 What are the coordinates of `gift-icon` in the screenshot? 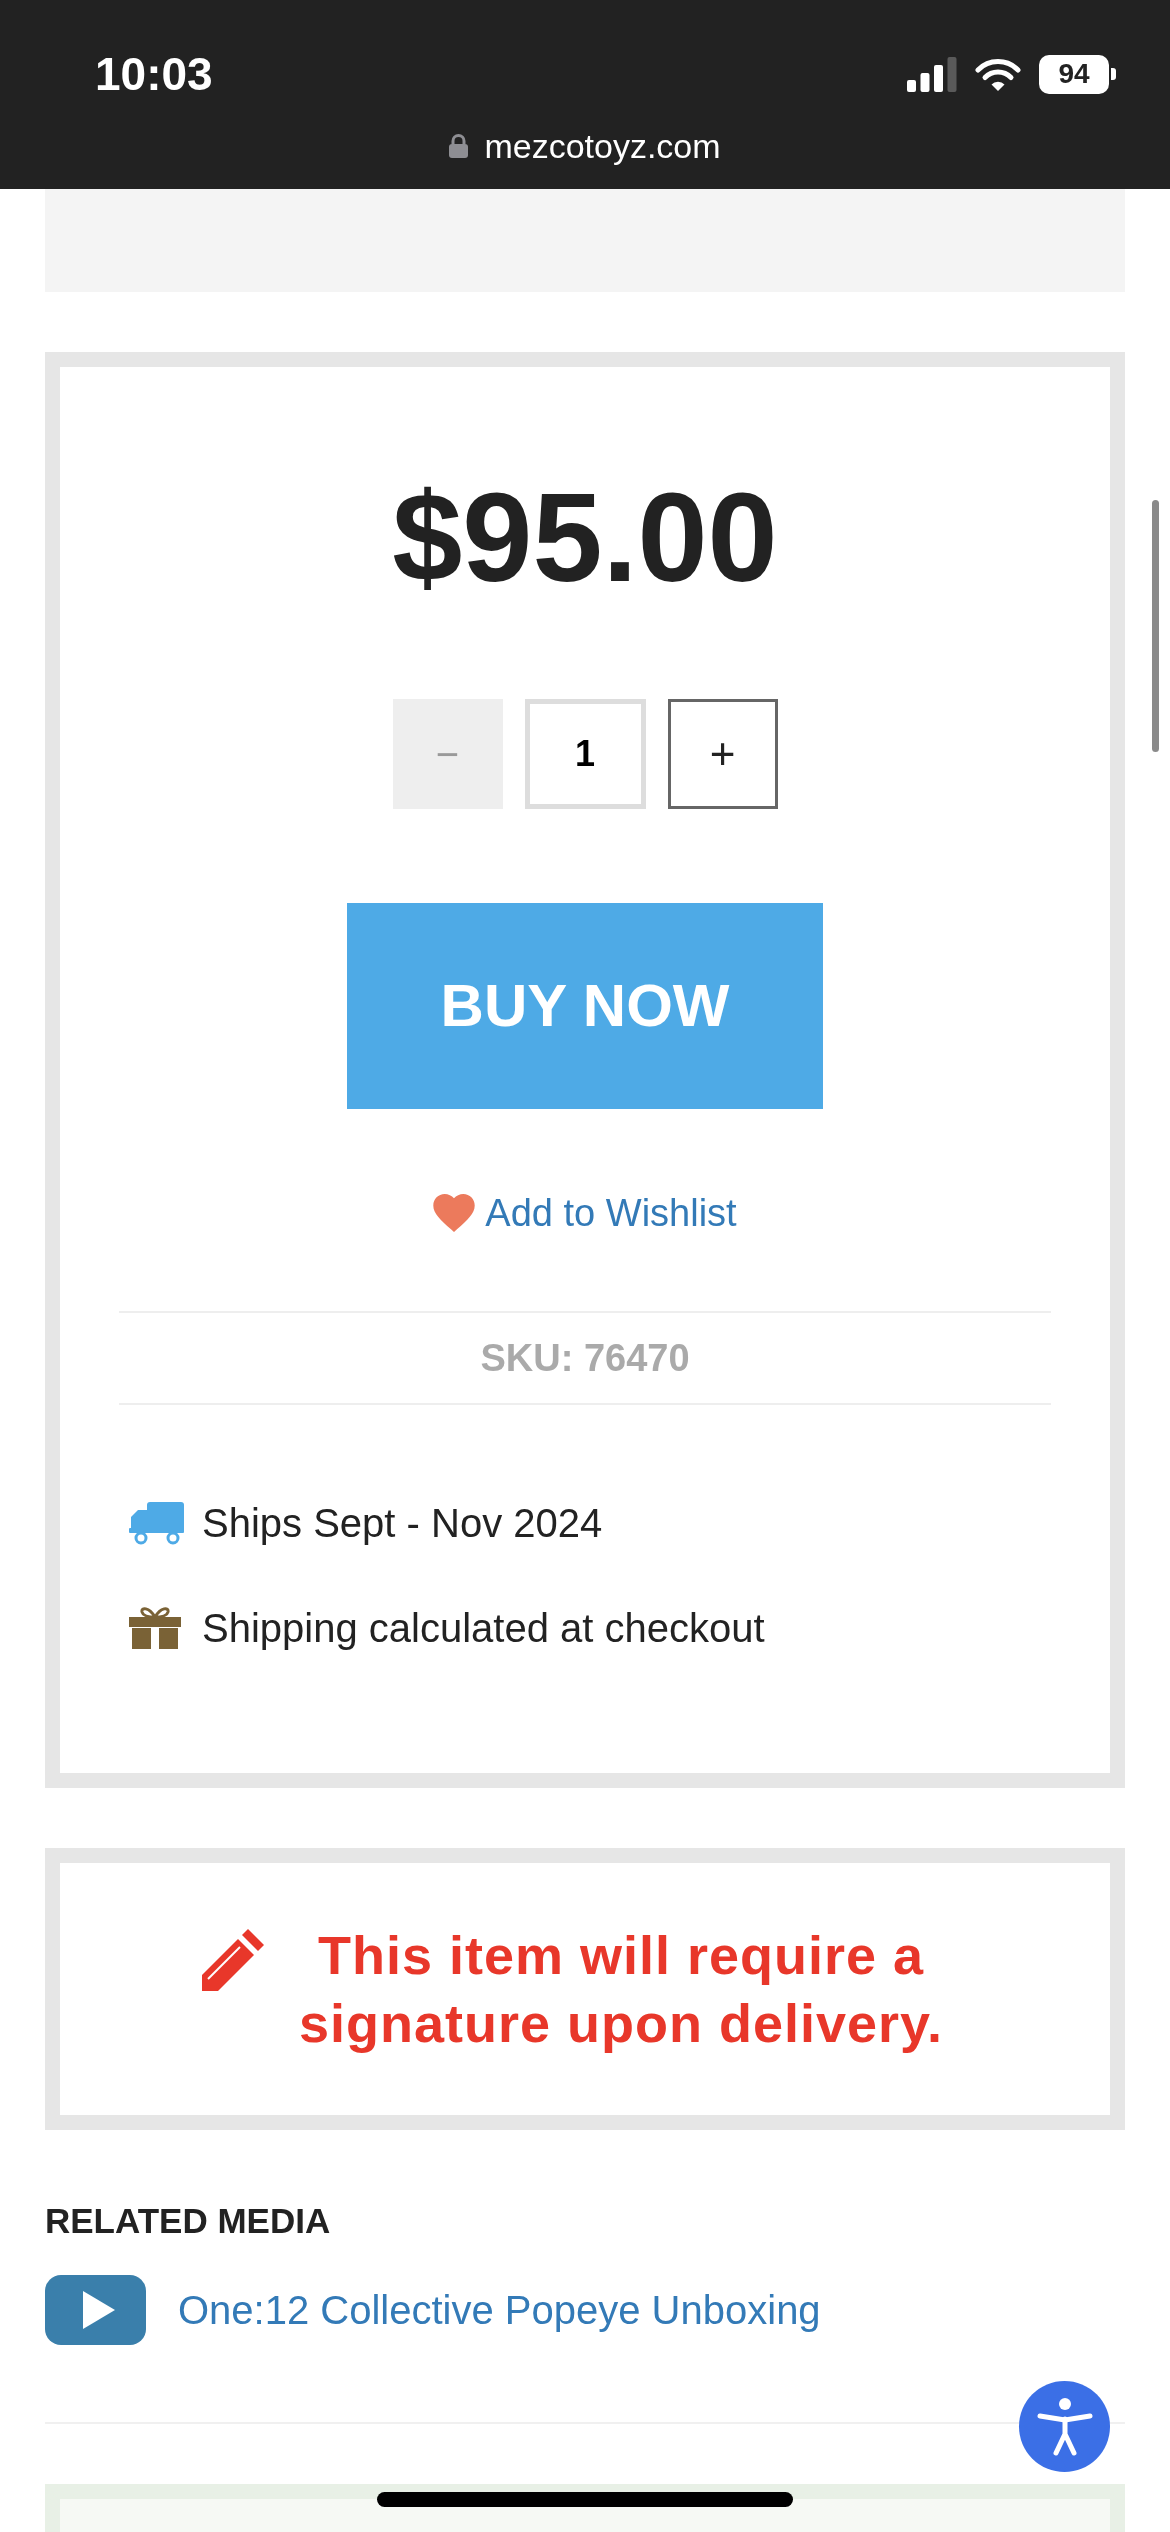 It's located at (155, 1628).